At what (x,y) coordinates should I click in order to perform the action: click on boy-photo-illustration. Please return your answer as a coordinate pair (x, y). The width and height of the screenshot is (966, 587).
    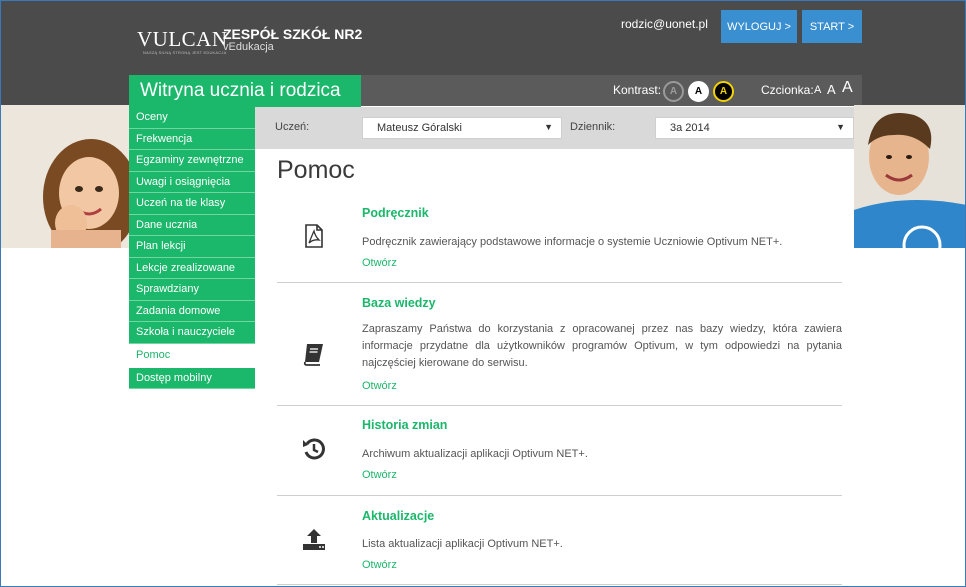
    Looking at the image, I should click on (909, 176).